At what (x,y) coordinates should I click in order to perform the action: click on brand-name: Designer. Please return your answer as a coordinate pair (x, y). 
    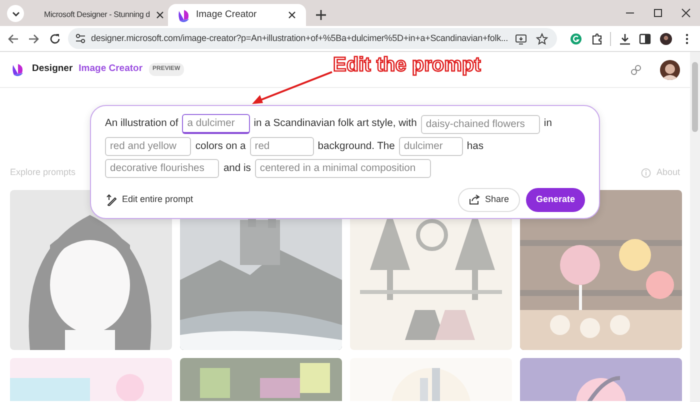
    Looking at the image, I should click on (52, 69).